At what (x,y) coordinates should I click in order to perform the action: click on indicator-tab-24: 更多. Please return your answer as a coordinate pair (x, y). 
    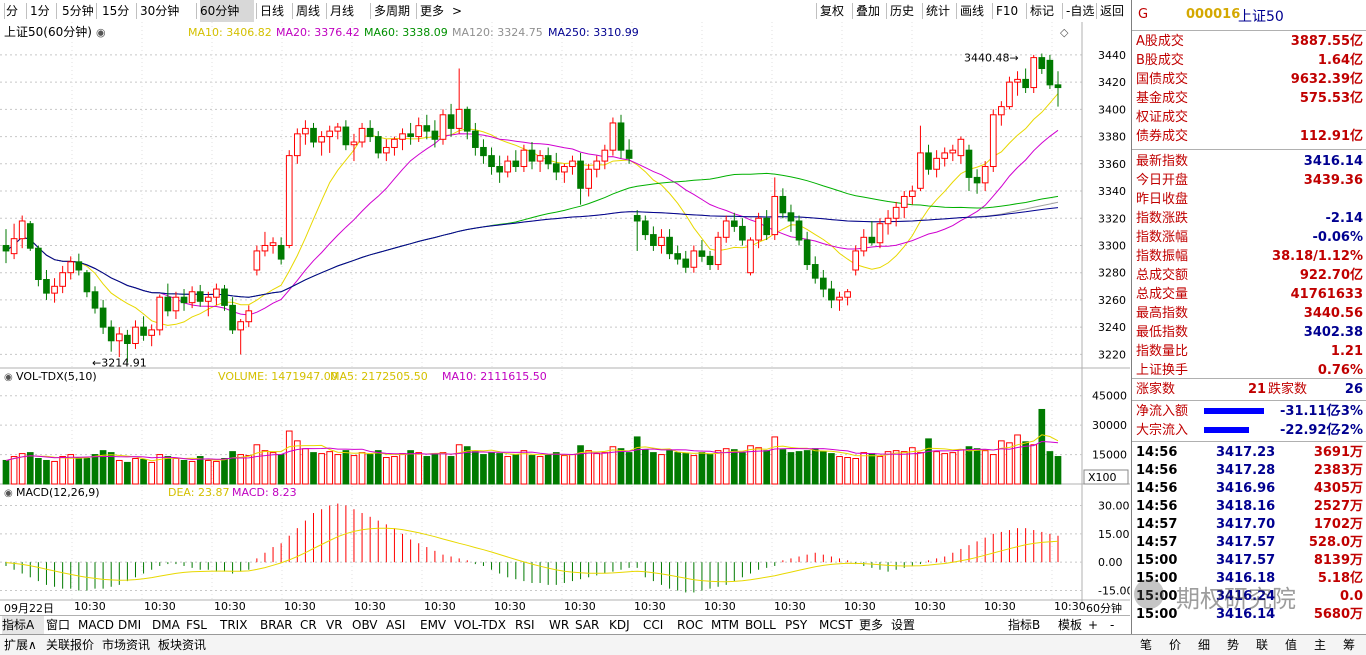
    Looking at the image, I should click on (874, 625).